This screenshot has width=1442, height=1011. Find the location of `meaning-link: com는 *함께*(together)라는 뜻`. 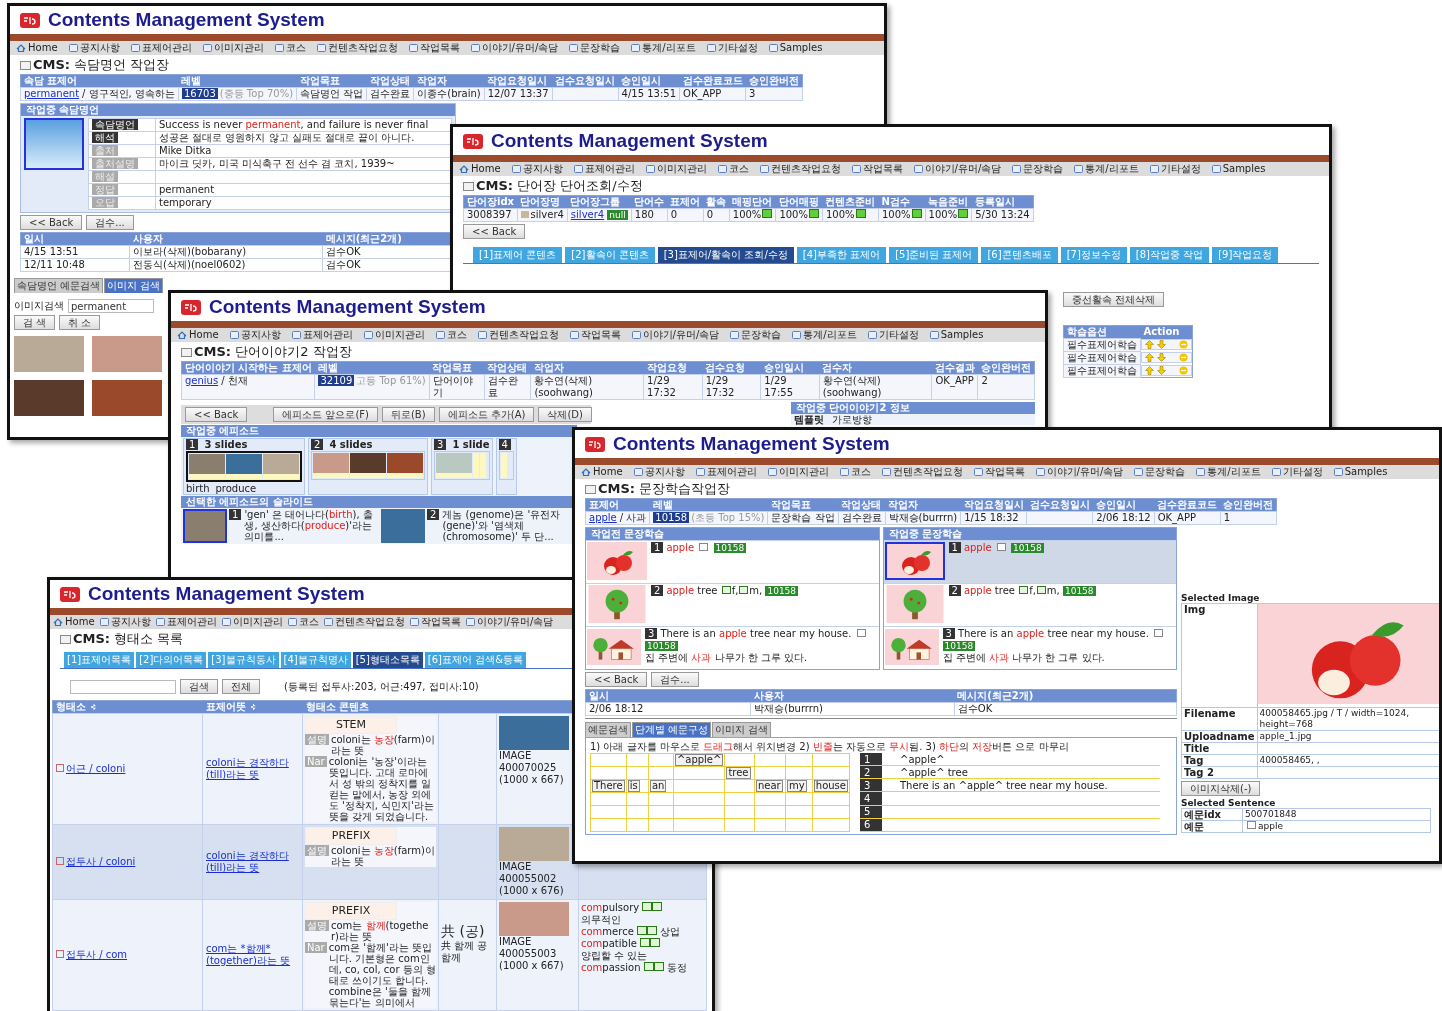

meaning-link: com는 *함께*(together)라는 뜻 is located at coordinates (252, 955).